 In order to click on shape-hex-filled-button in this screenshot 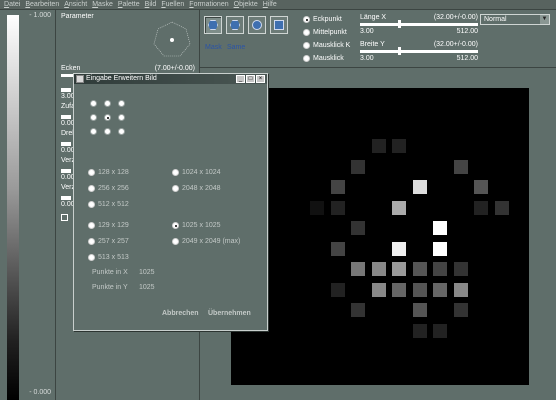, I will do `click(213, 25)`.